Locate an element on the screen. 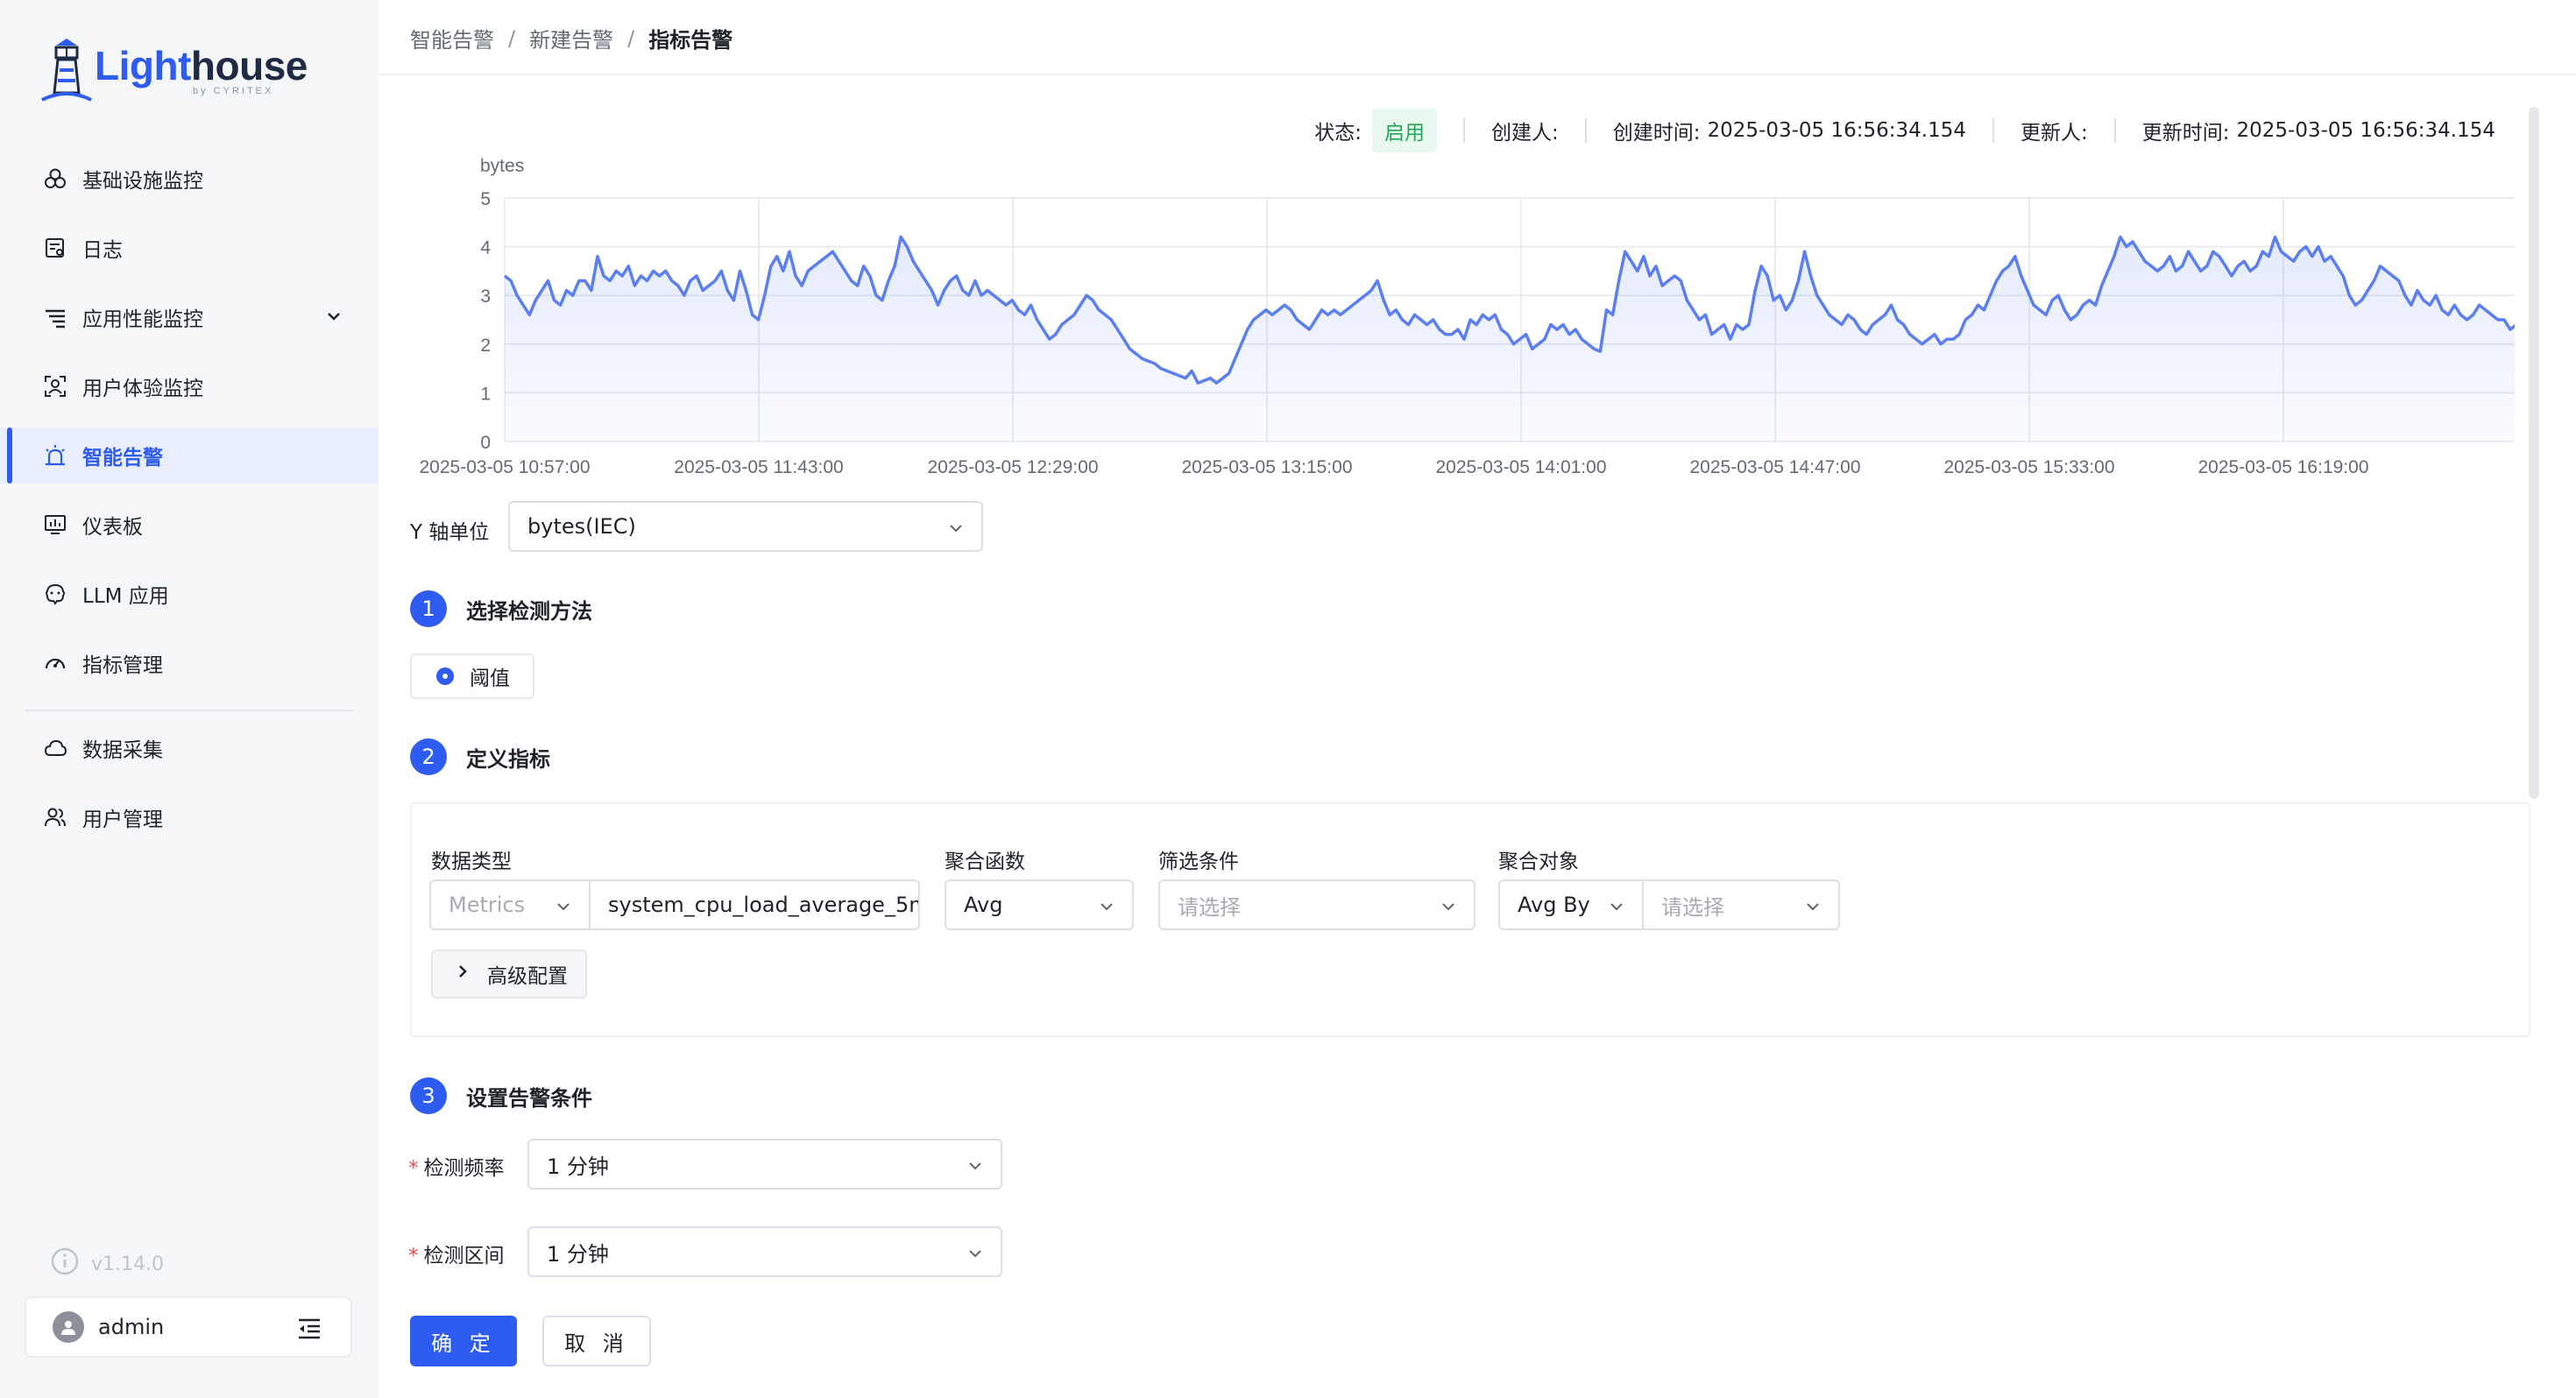 This screenshot has width=2576, height=1398. sidebar-item-label: 仪表板 is located at coordinates (112, 527).